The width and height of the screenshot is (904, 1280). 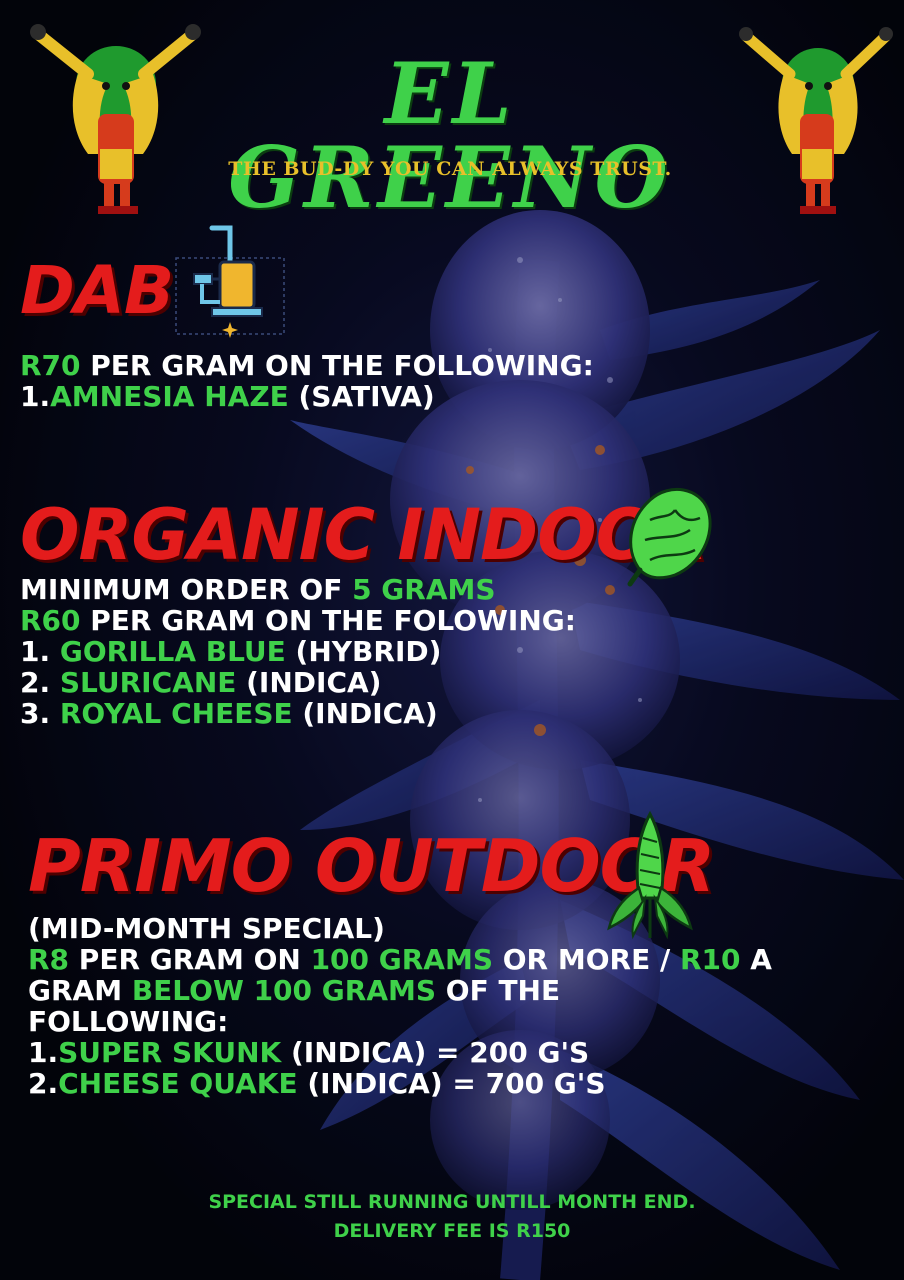 What do you see at coordinates (178, 1083) in the screenshot?
I see `highlight-text: CHEESE QUAKE` at bounding box center [178, 1083].